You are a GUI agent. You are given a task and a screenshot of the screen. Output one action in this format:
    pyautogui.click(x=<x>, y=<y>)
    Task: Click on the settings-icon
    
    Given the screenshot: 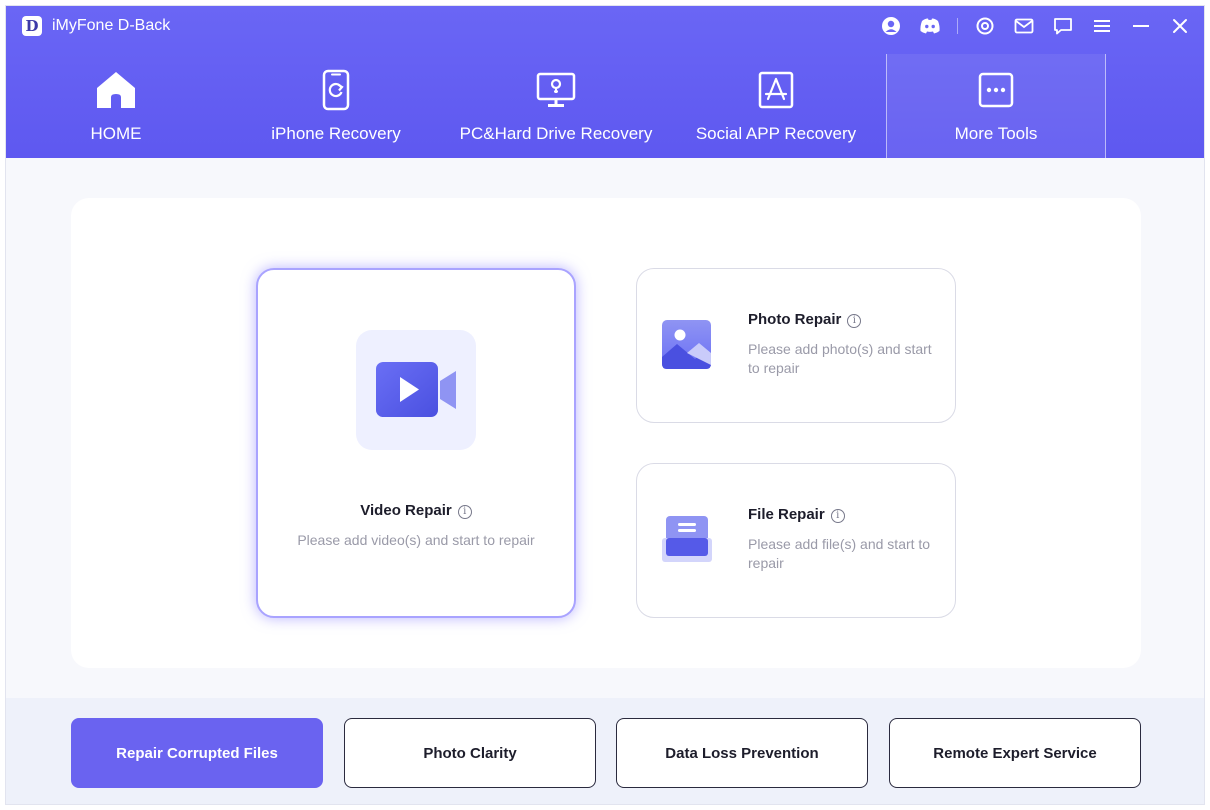 What is the action you would take?
    pyautogui.click(x=985, y=26)
    